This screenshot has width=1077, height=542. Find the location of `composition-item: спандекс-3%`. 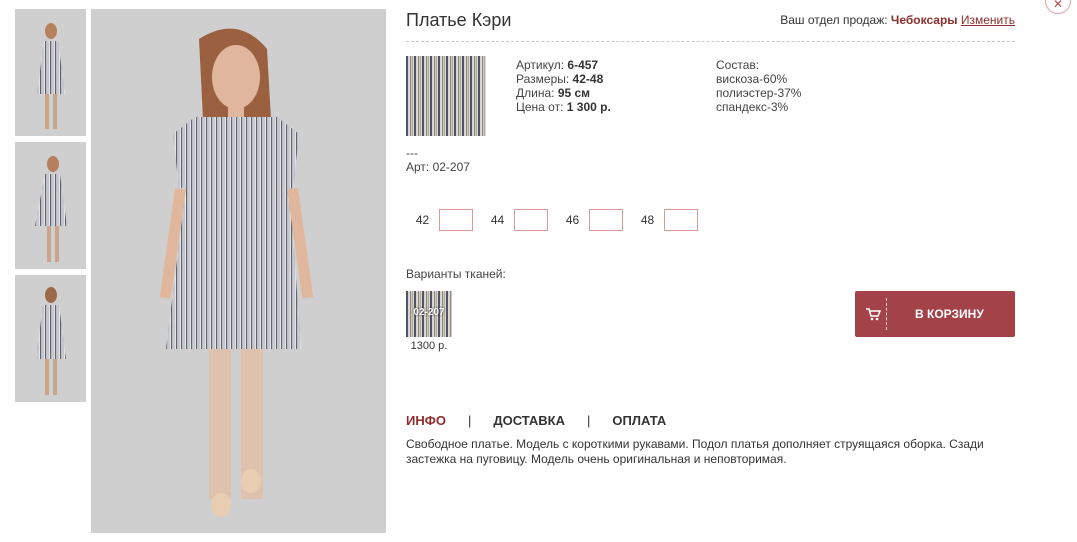

composition-item: спандекс-3% is located at coordinates (752, 107).